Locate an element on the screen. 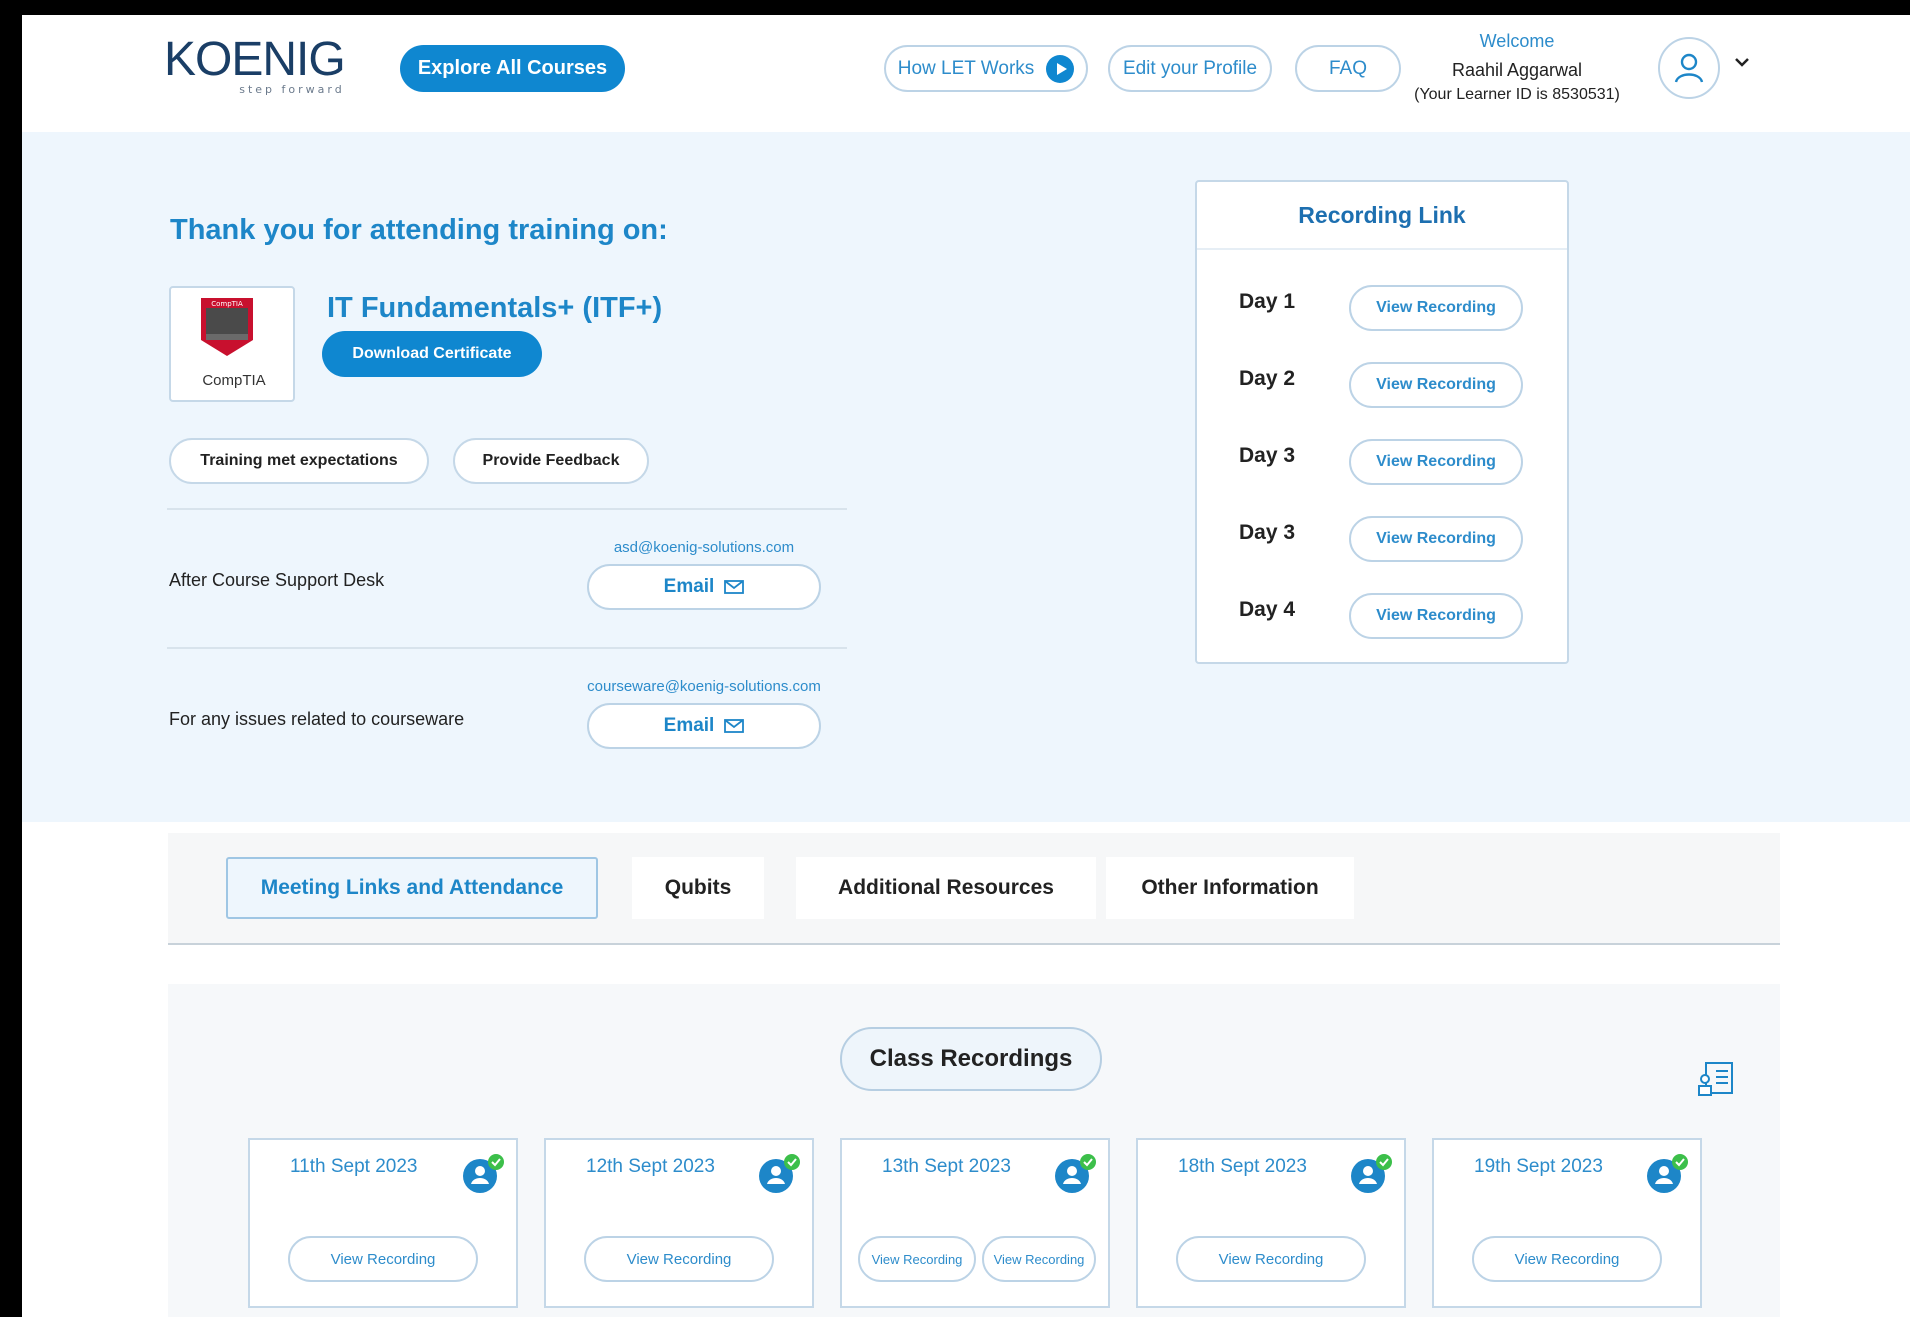 The height and width of the screenshot is (1317, 1910). thank-you-heading: Thank you for attending training on: is located at coordinates (419, 230).